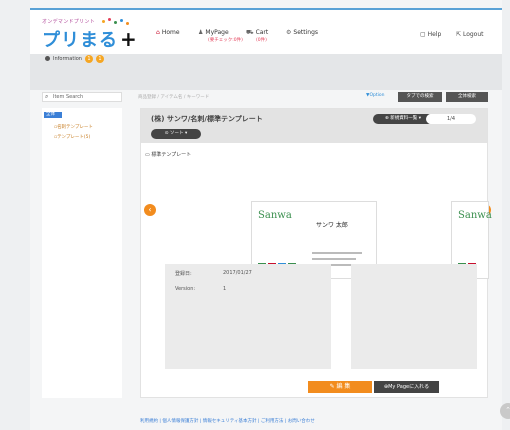 Image resolution: width=510 pixels, height=430 pixels. I want to click on page-title: (株) サンワ/名刺/標準テンプレート, so click(207, 119).